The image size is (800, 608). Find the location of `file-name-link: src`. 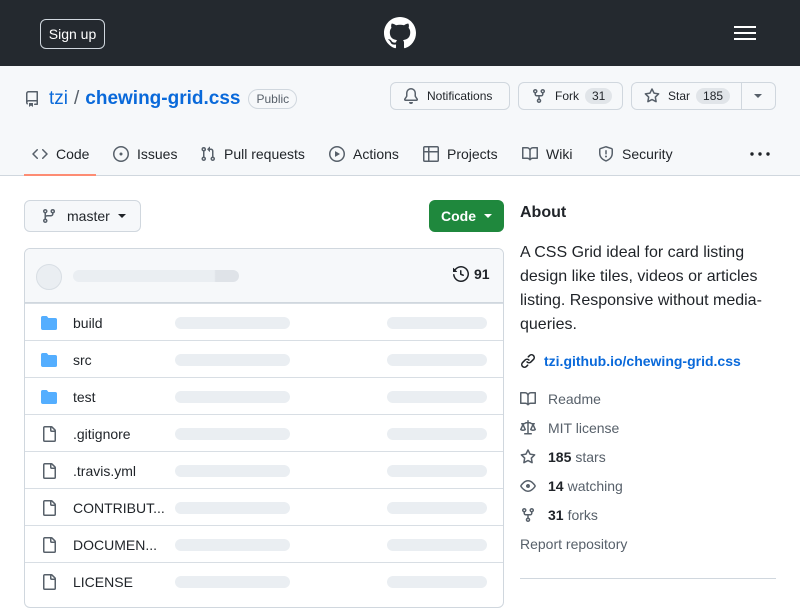

file-name-link: src is located at coordinates (82, 360).